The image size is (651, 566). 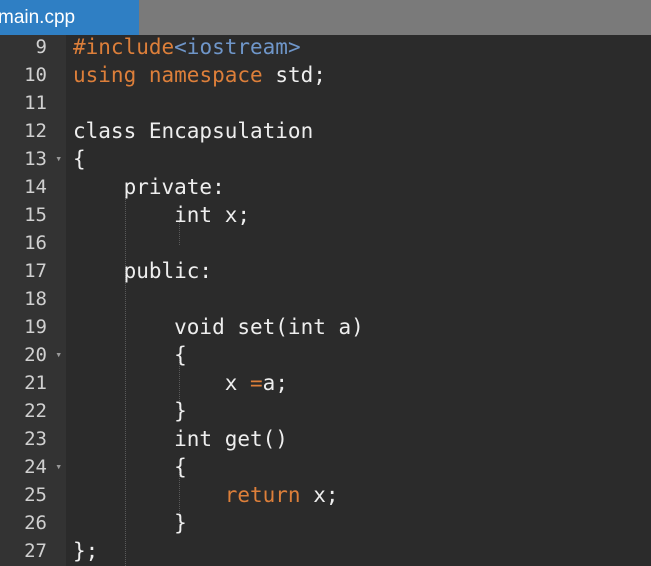 What do you see at coordinates (325, 17) in the screenshot?
I see `tab-bar: main.cpp` at bounding box center [325, 17].